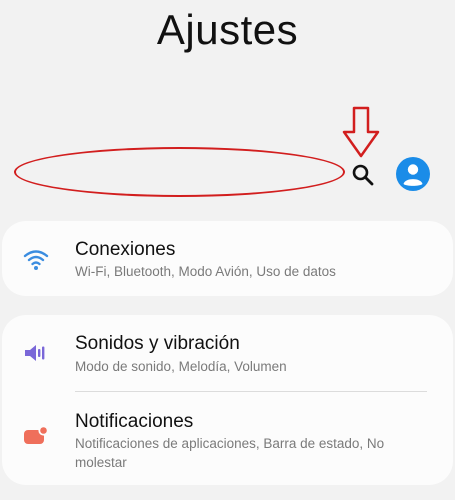 The width and height of the screenshot is (455, 500). Describe the element at coordinates (181, 366) in the screenshot. I see `settings-item-subtitle: Modo de sonido, Melodía, Volumen` at that location.